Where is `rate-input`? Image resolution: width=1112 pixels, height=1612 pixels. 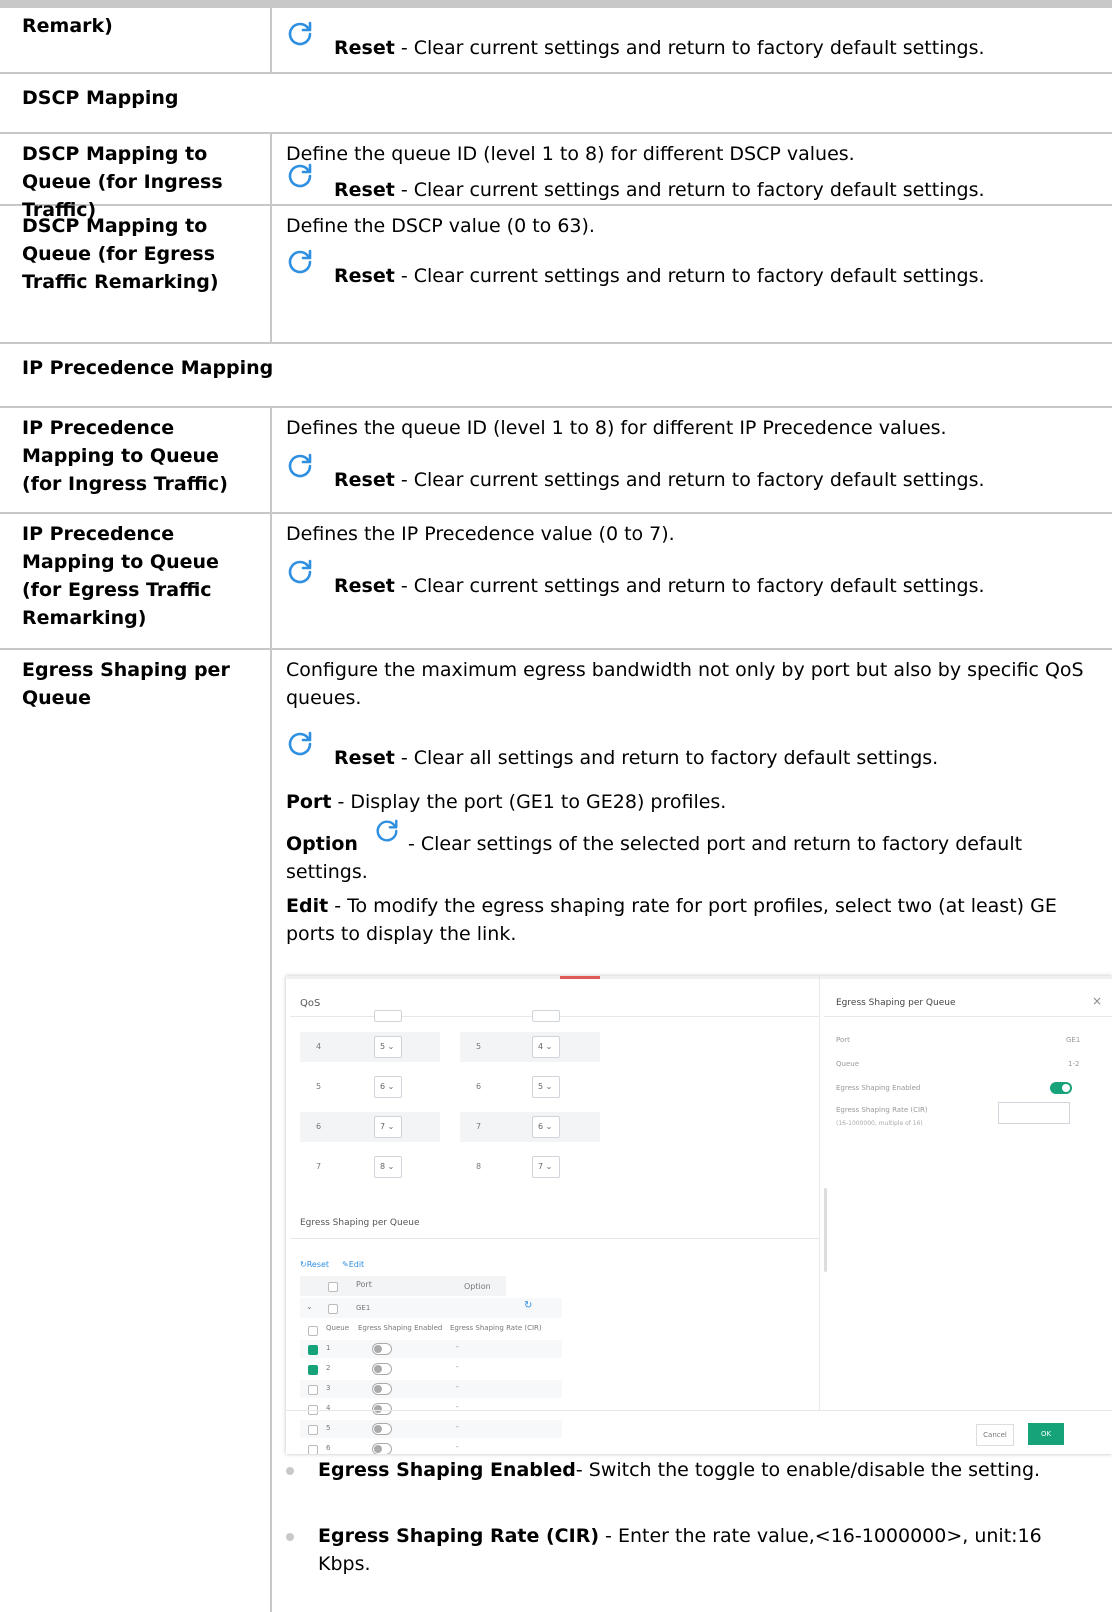
rate-input is located at coordinates (1034, 1113).